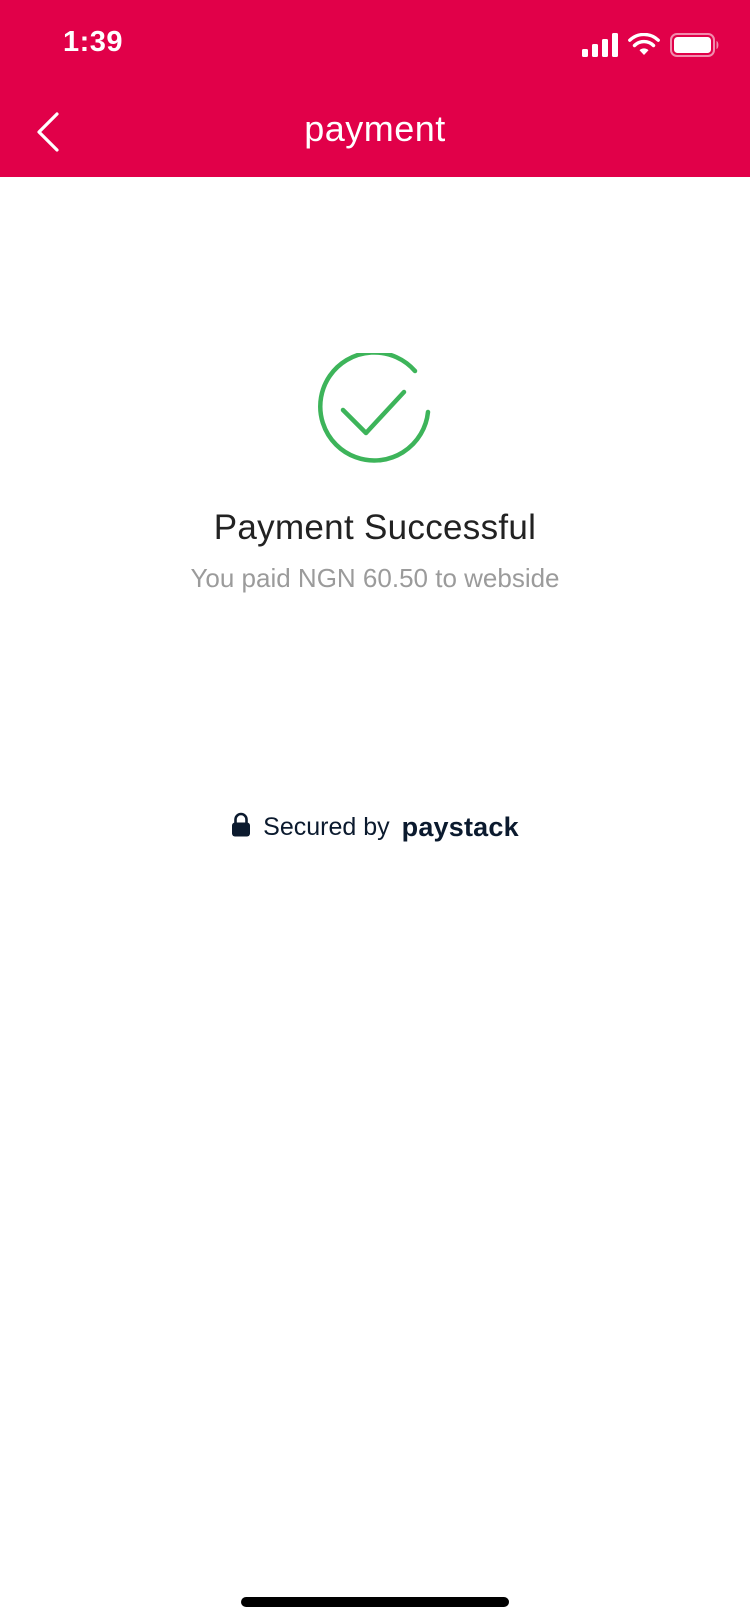 The image size is (750, 1624). What do you see at coordinates (93, 42) in the screenshot?
I see `status-time: 1:39` at bounding box center [93, 42].